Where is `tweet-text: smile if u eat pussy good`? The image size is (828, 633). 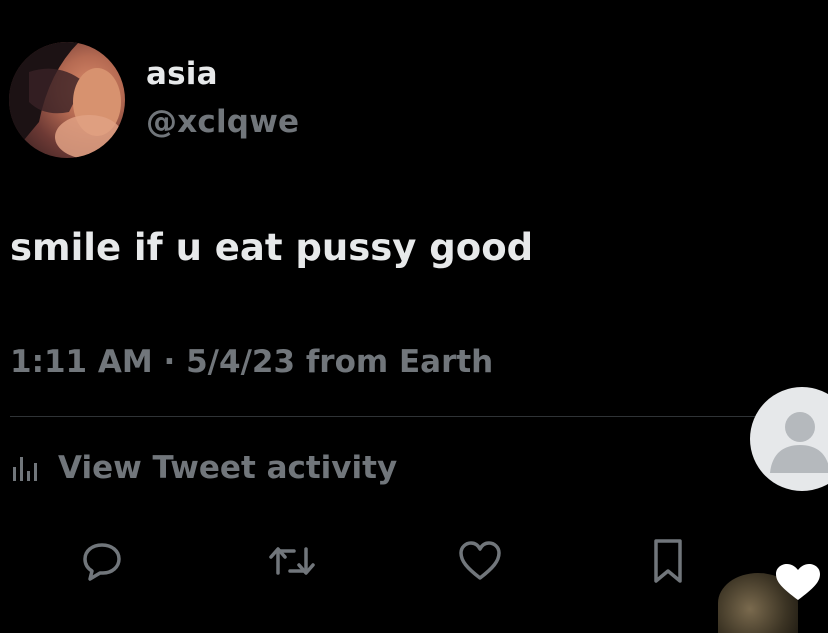
tweet-text: smile if u eat pussy good is located at coordinates (272, 247).